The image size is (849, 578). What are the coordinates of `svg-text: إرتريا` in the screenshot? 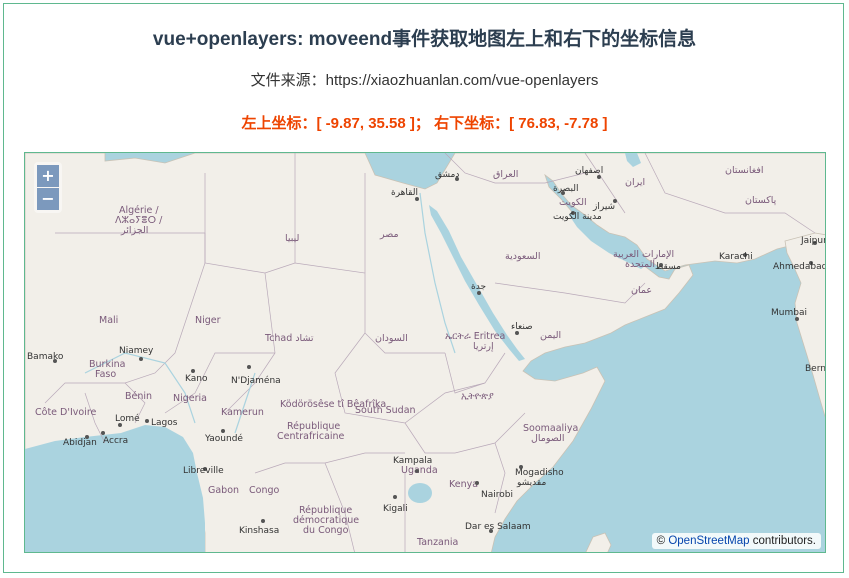 It's located at (483, 346).